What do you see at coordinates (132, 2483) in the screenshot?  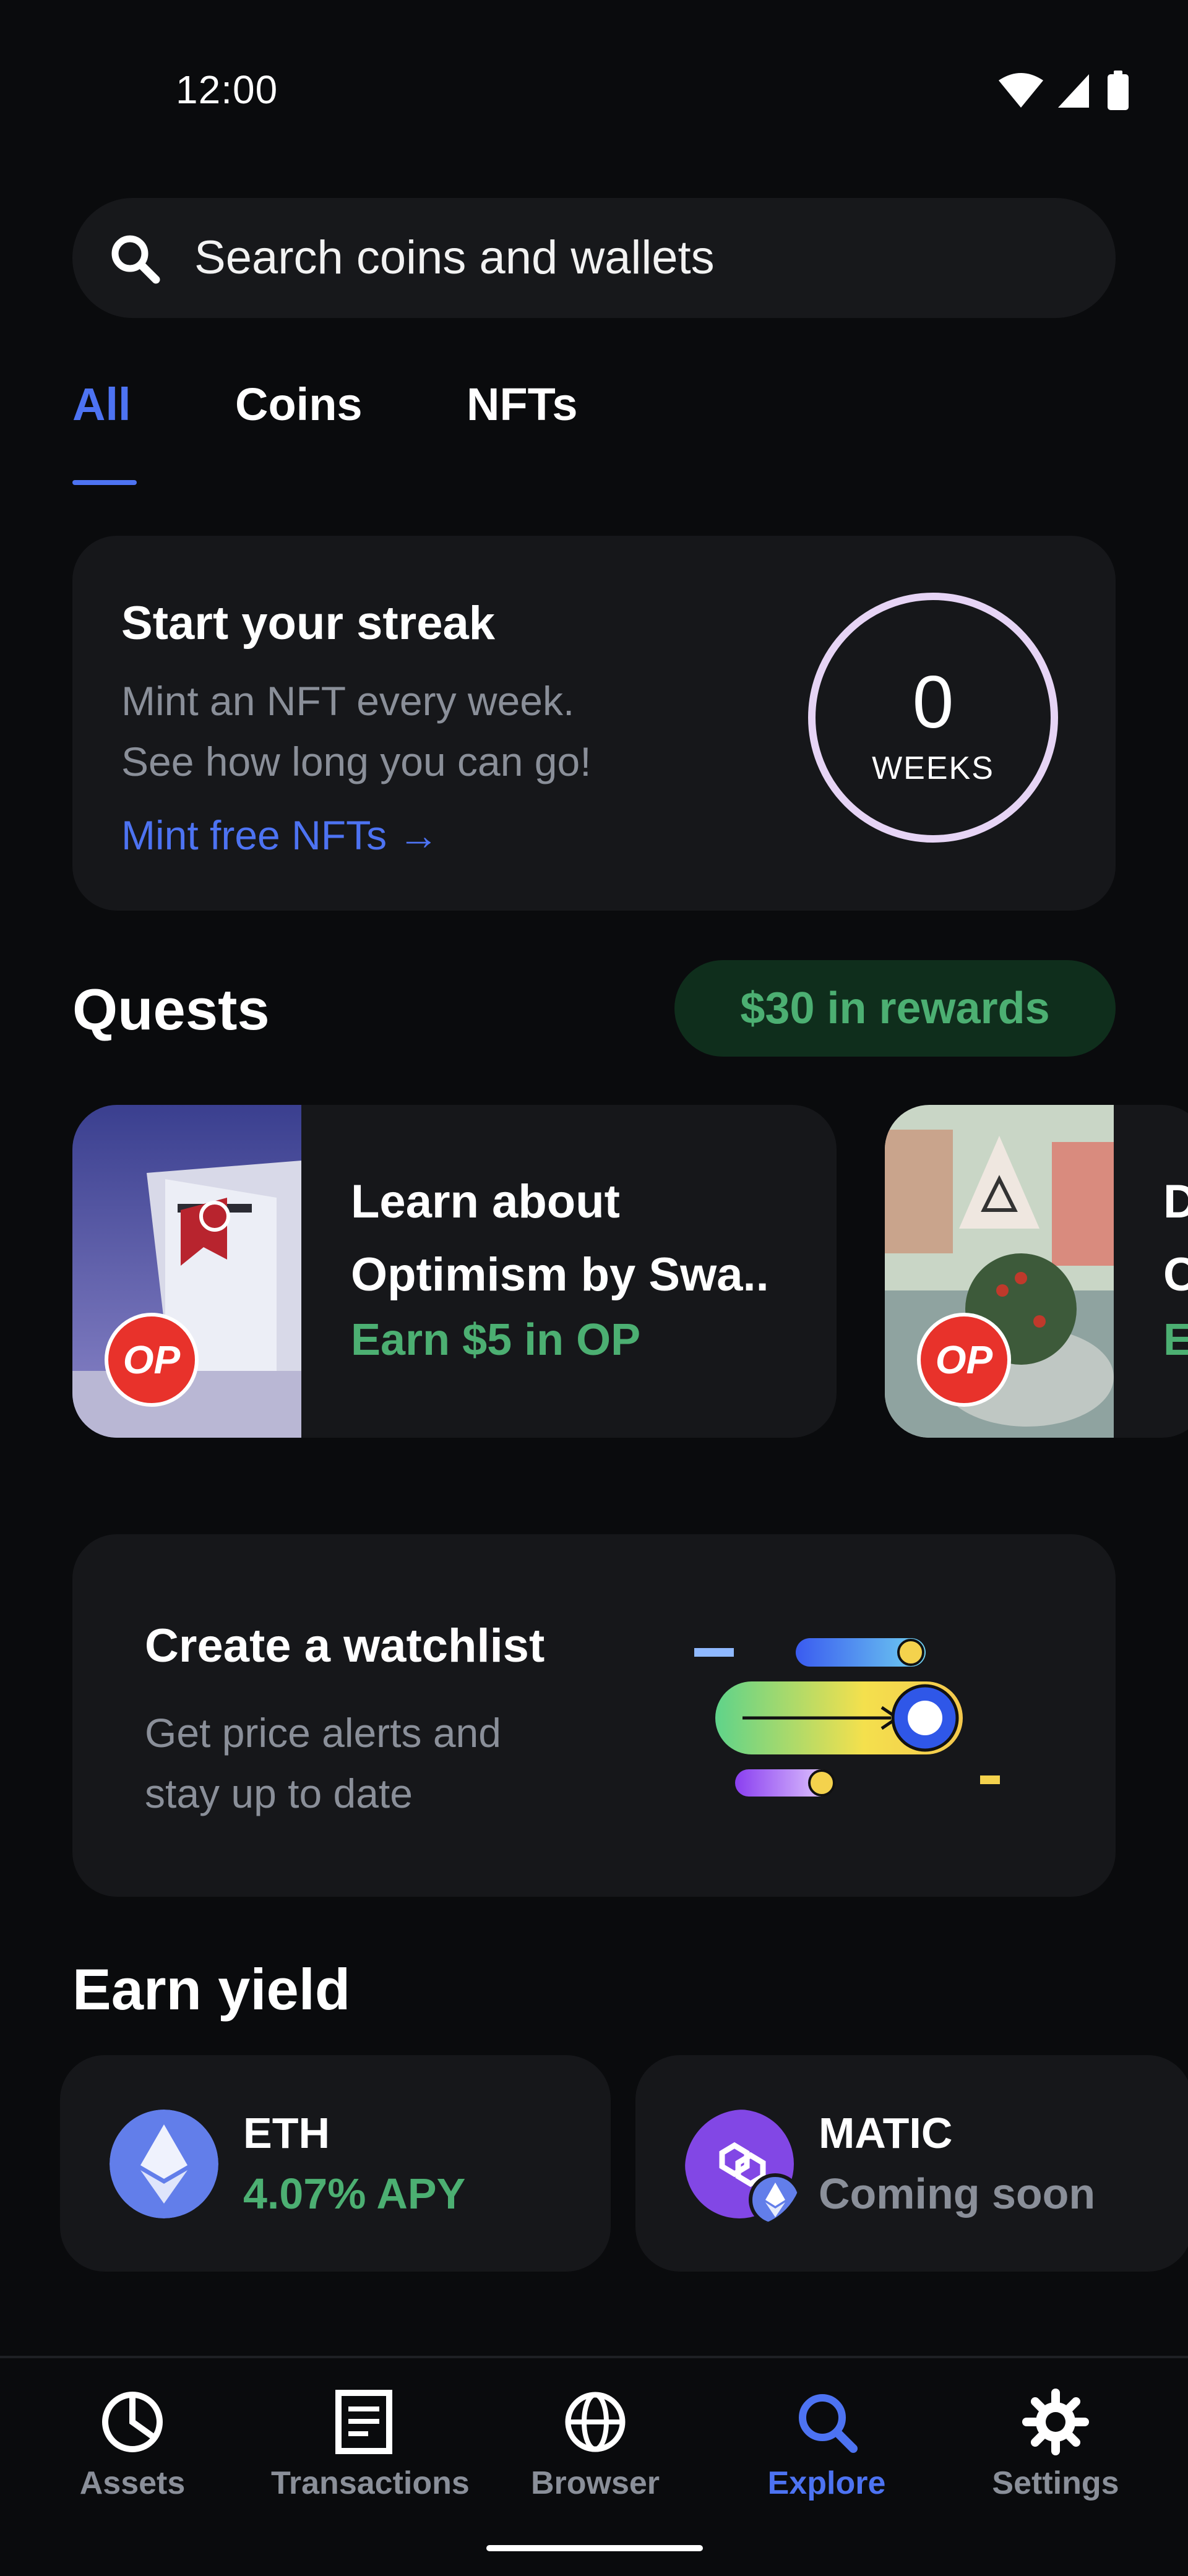 I see `nav-label: Assets` at bounding box center [132, 2483].